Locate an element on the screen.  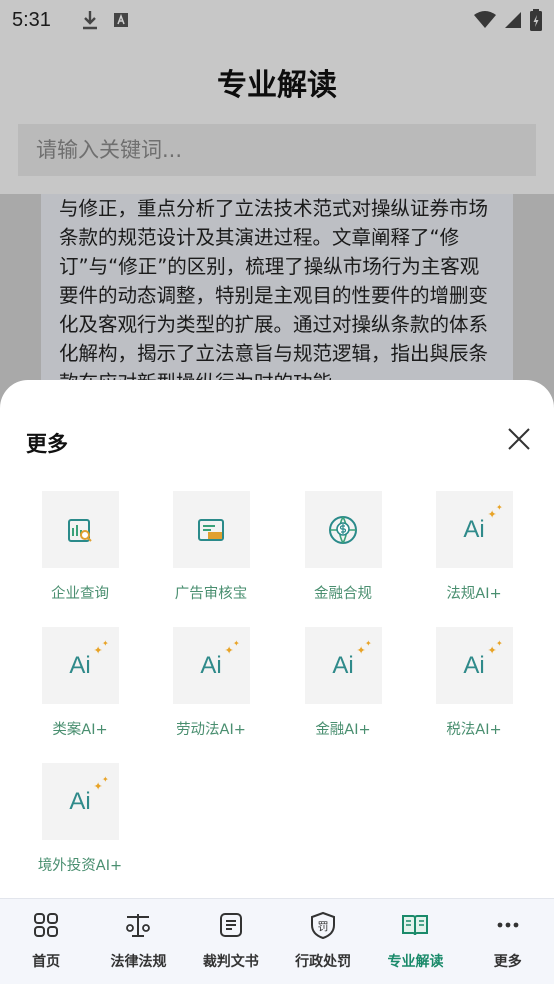
finance-globe-icon is located at coordinates (343, 529).